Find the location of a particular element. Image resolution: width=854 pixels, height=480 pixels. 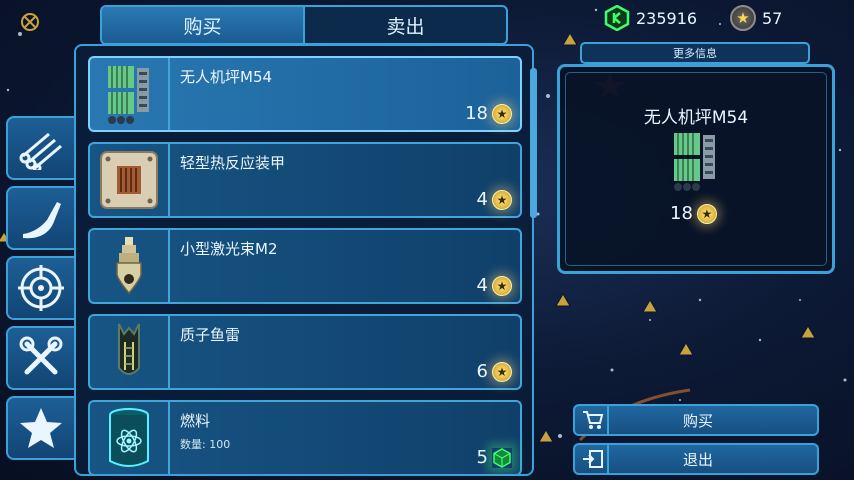

list-scrollbar is located at coordinates (533, 143).